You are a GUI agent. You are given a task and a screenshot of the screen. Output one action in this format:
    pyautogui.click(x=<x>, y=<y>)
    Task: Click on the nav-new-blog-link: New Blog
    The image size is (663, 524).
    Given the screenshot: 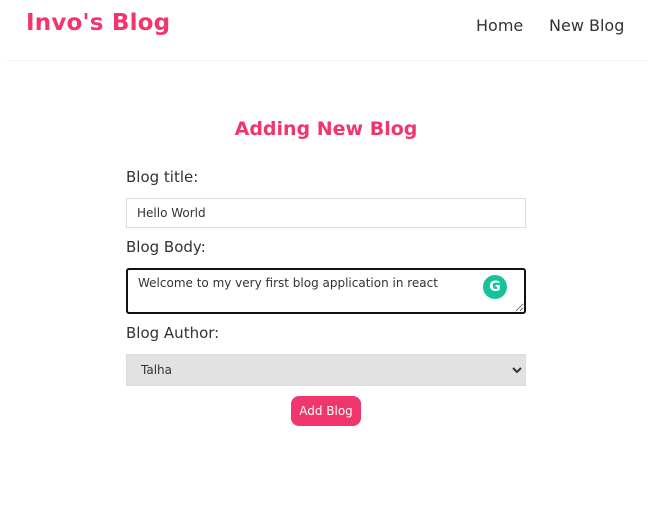 What is the action you would take?
    pyautogui.click(x=586, y=25)
    